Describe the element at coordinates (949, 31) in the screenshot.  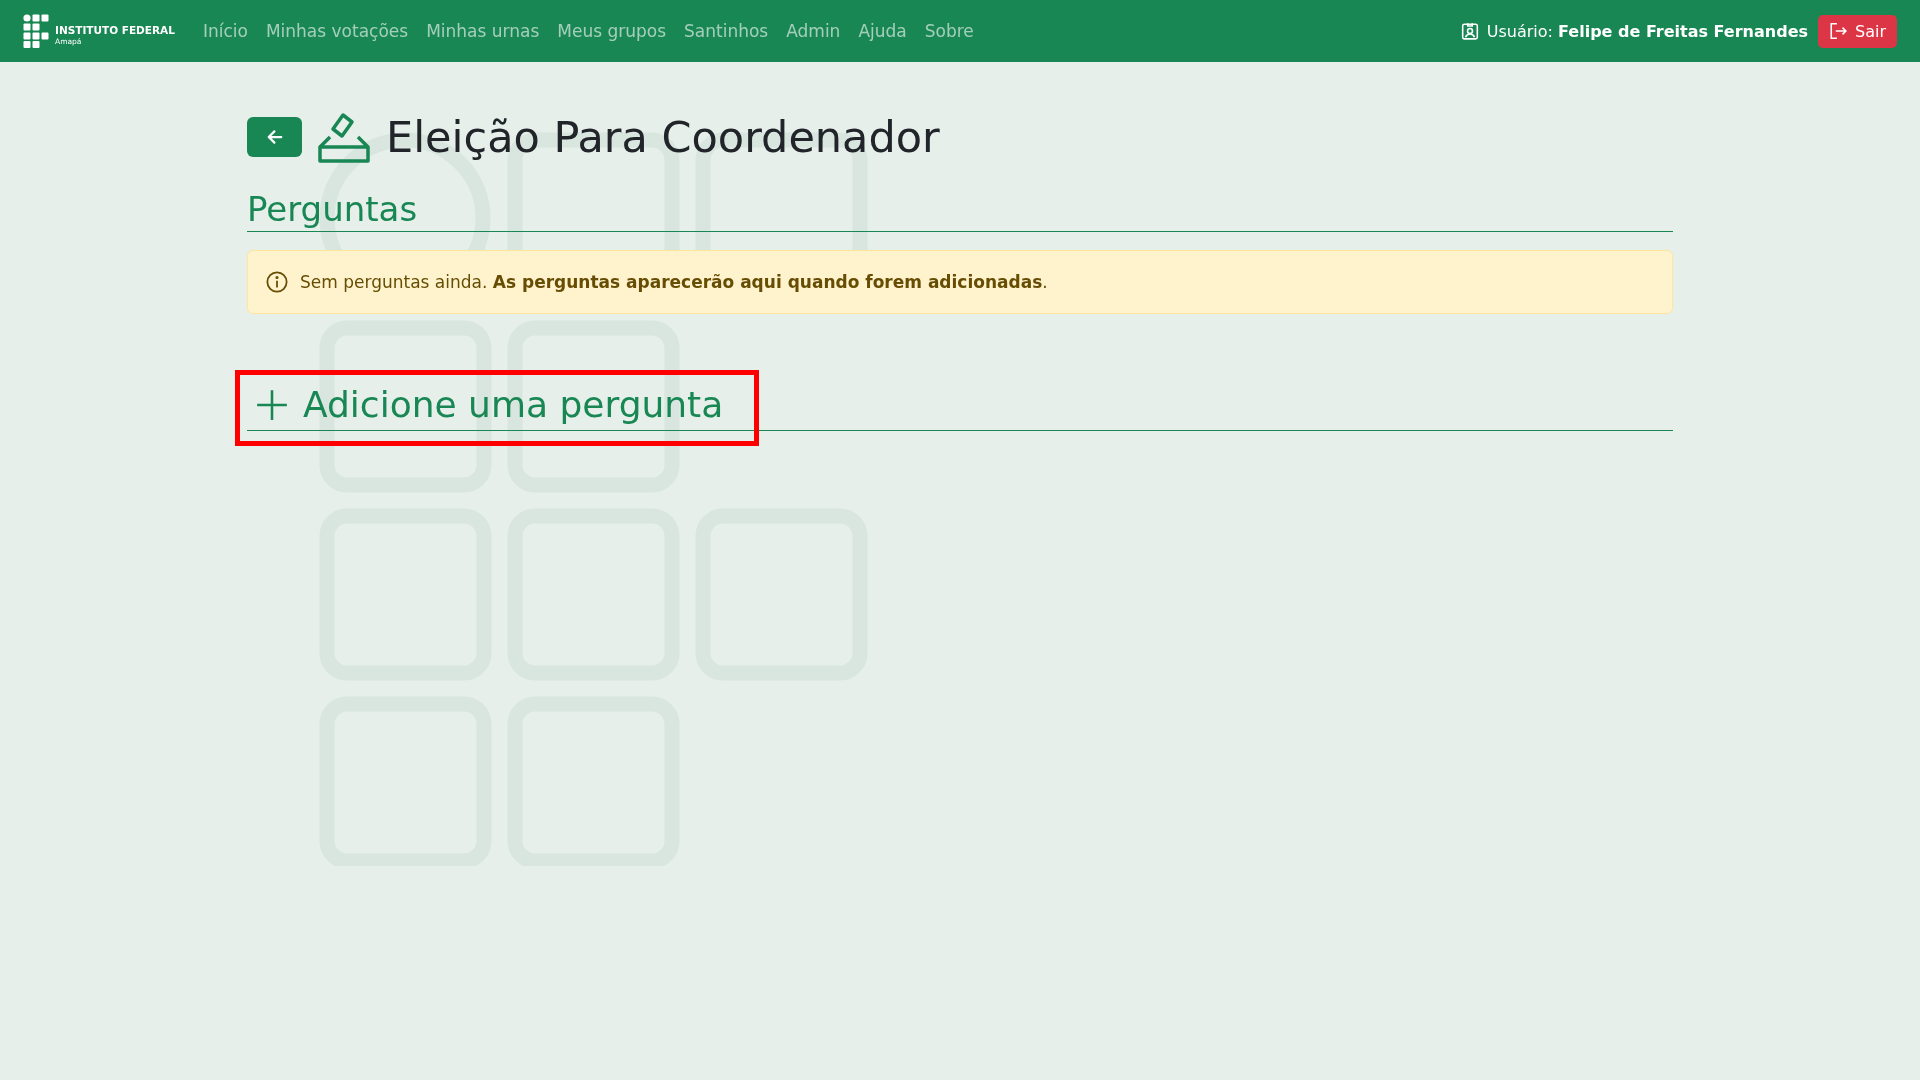
I see `nav-link: Sobre` at that location.